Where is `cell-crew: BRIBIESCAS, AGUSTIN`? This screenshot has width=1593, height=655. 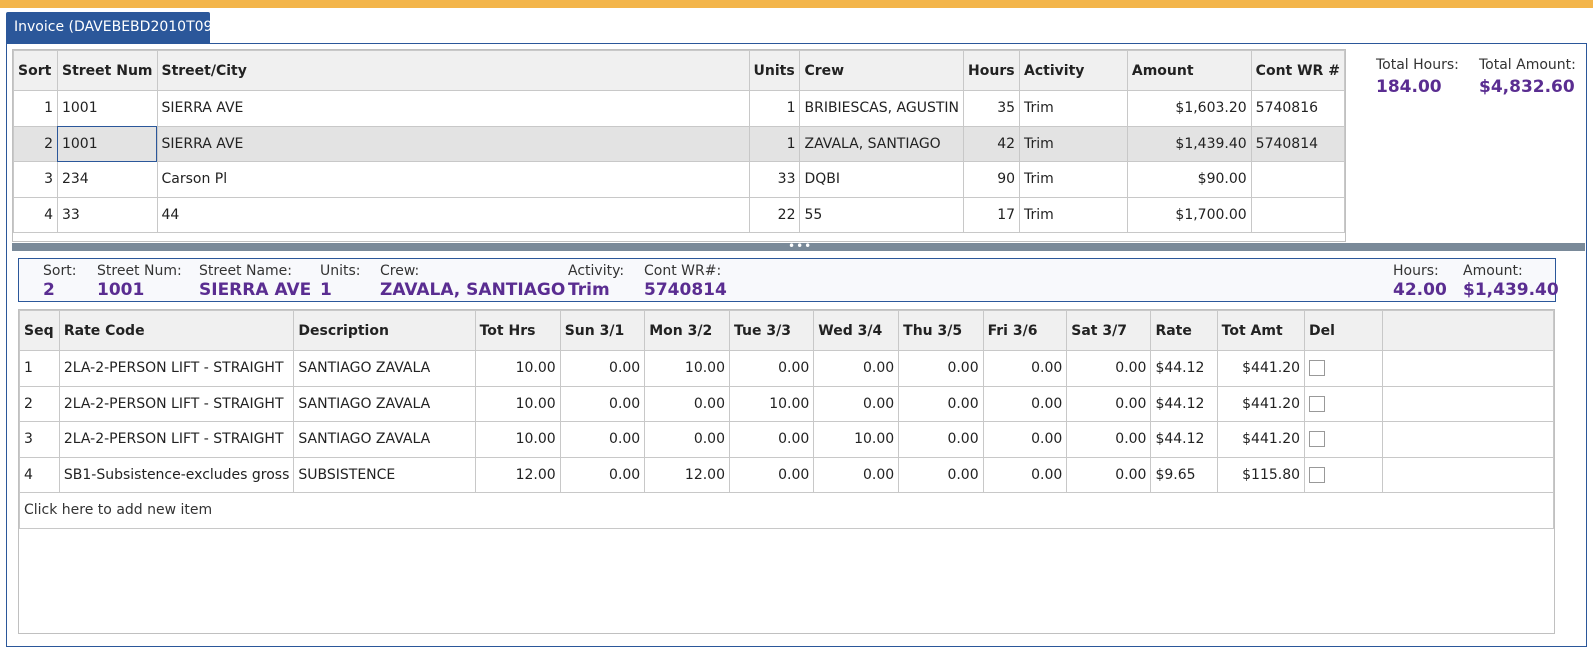
cell-crew: BRIBIESCAS, AGUSTIN is located at coordinates (882, 108).